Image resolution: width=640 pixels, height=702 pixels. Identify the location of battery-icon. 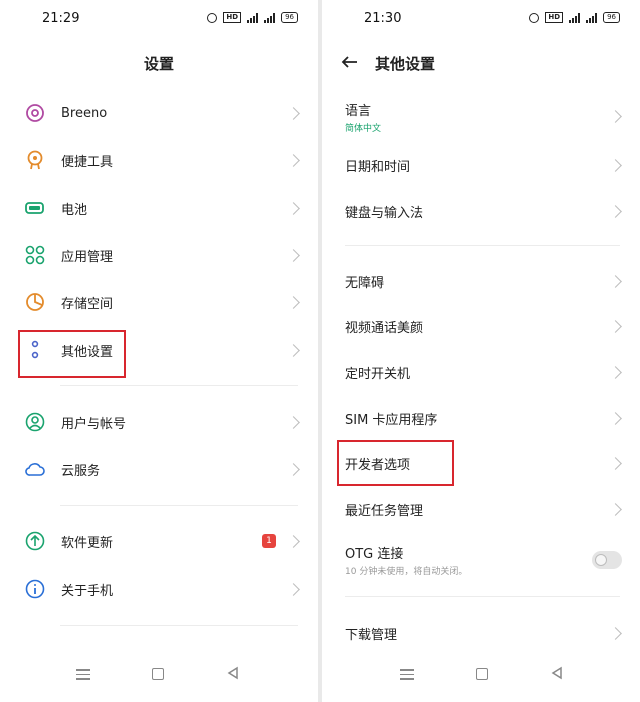
(34, 208).